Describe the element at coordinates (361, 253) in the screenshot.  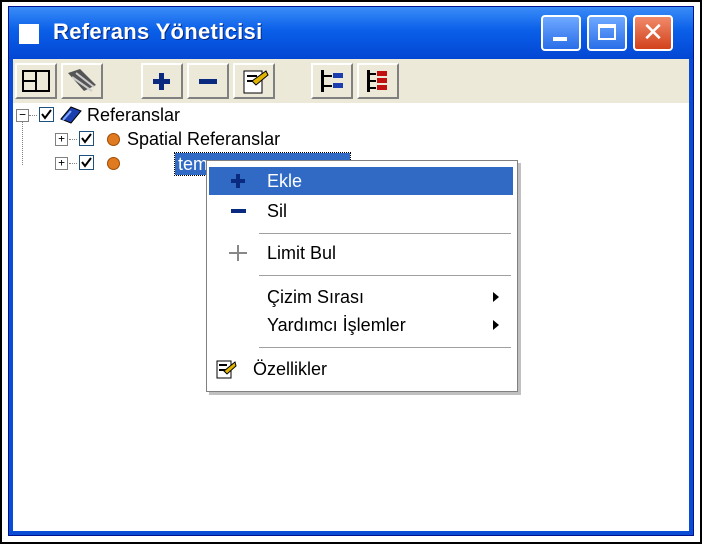
I see `menu-item-limit-bul: Limit Bul` at that location.